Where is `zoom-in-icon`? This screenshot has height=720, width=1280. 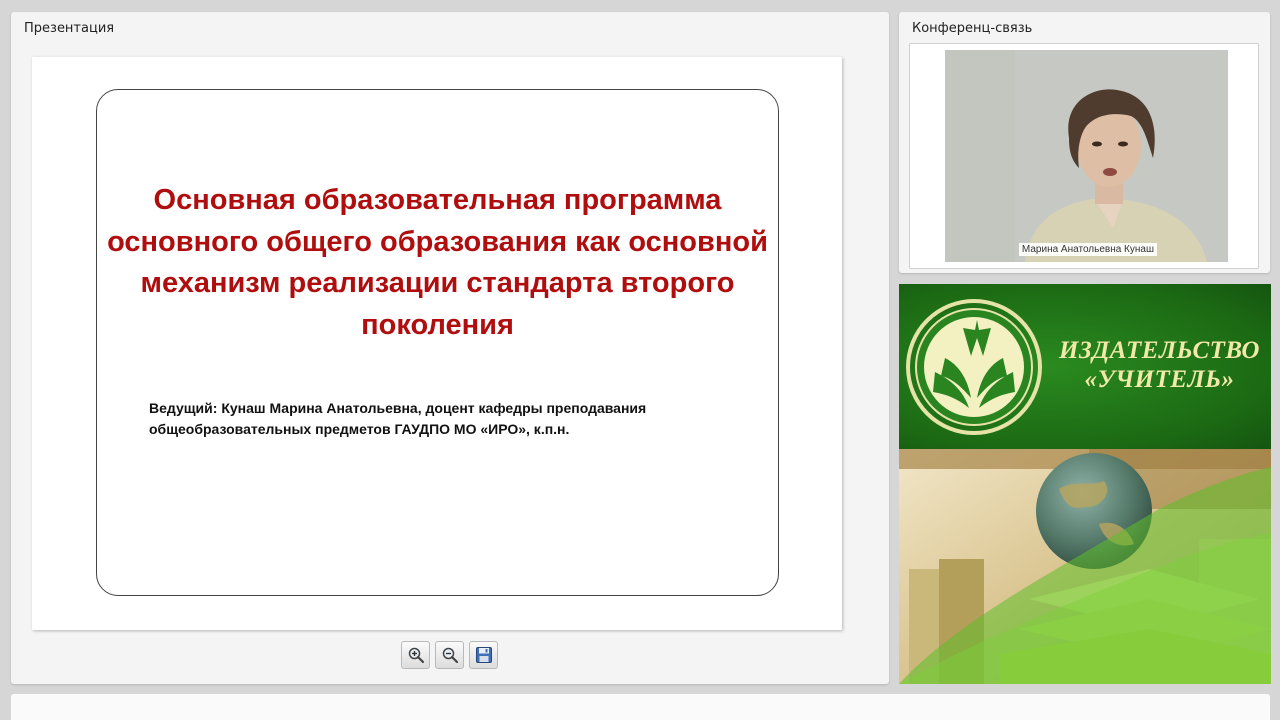 zoom-in-icon is located at coordinates (416, 655).